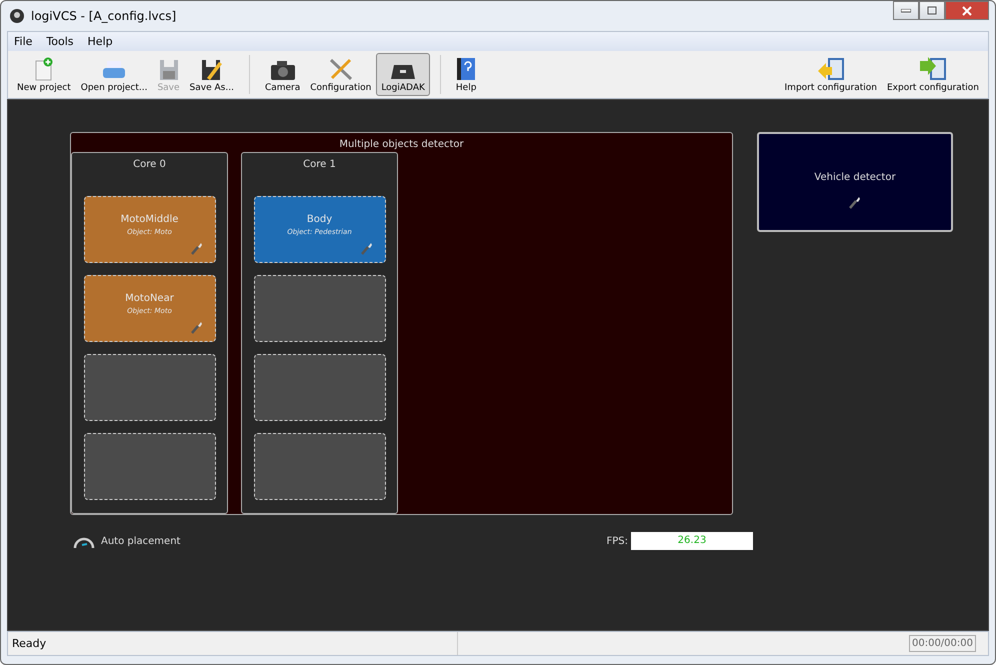 This screenshot has height=665, width=996. Describe the element at coordinates (319, 164) in the screenshot. I see `core-title: Core 1` at that location.